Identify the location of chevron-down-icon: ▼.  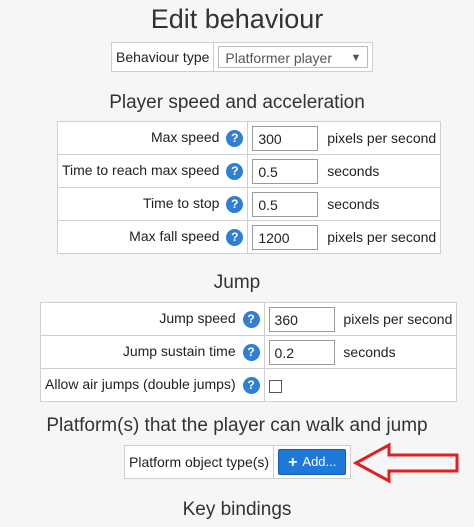
(356, 58).